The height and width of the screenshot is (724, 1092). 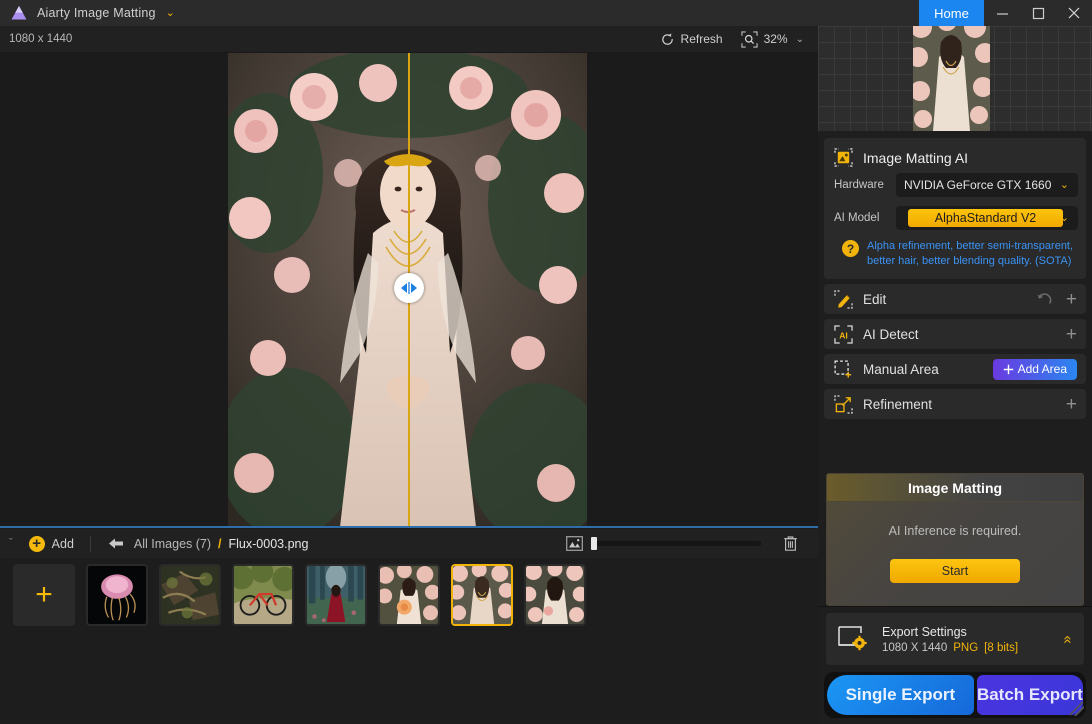 I want to click on left-right-arrows-icon, so click(x=409, y=288).